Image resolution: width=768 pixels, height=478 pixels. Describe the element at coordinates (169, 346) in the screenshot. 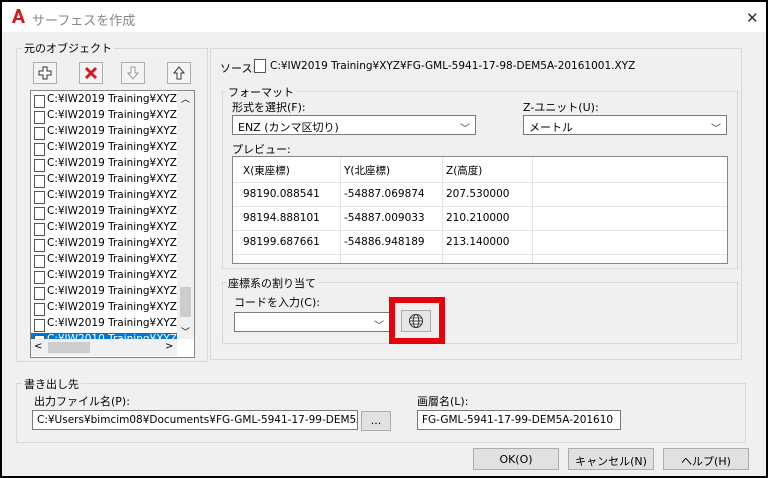

I see `scroll-right-icon: >` at that location.